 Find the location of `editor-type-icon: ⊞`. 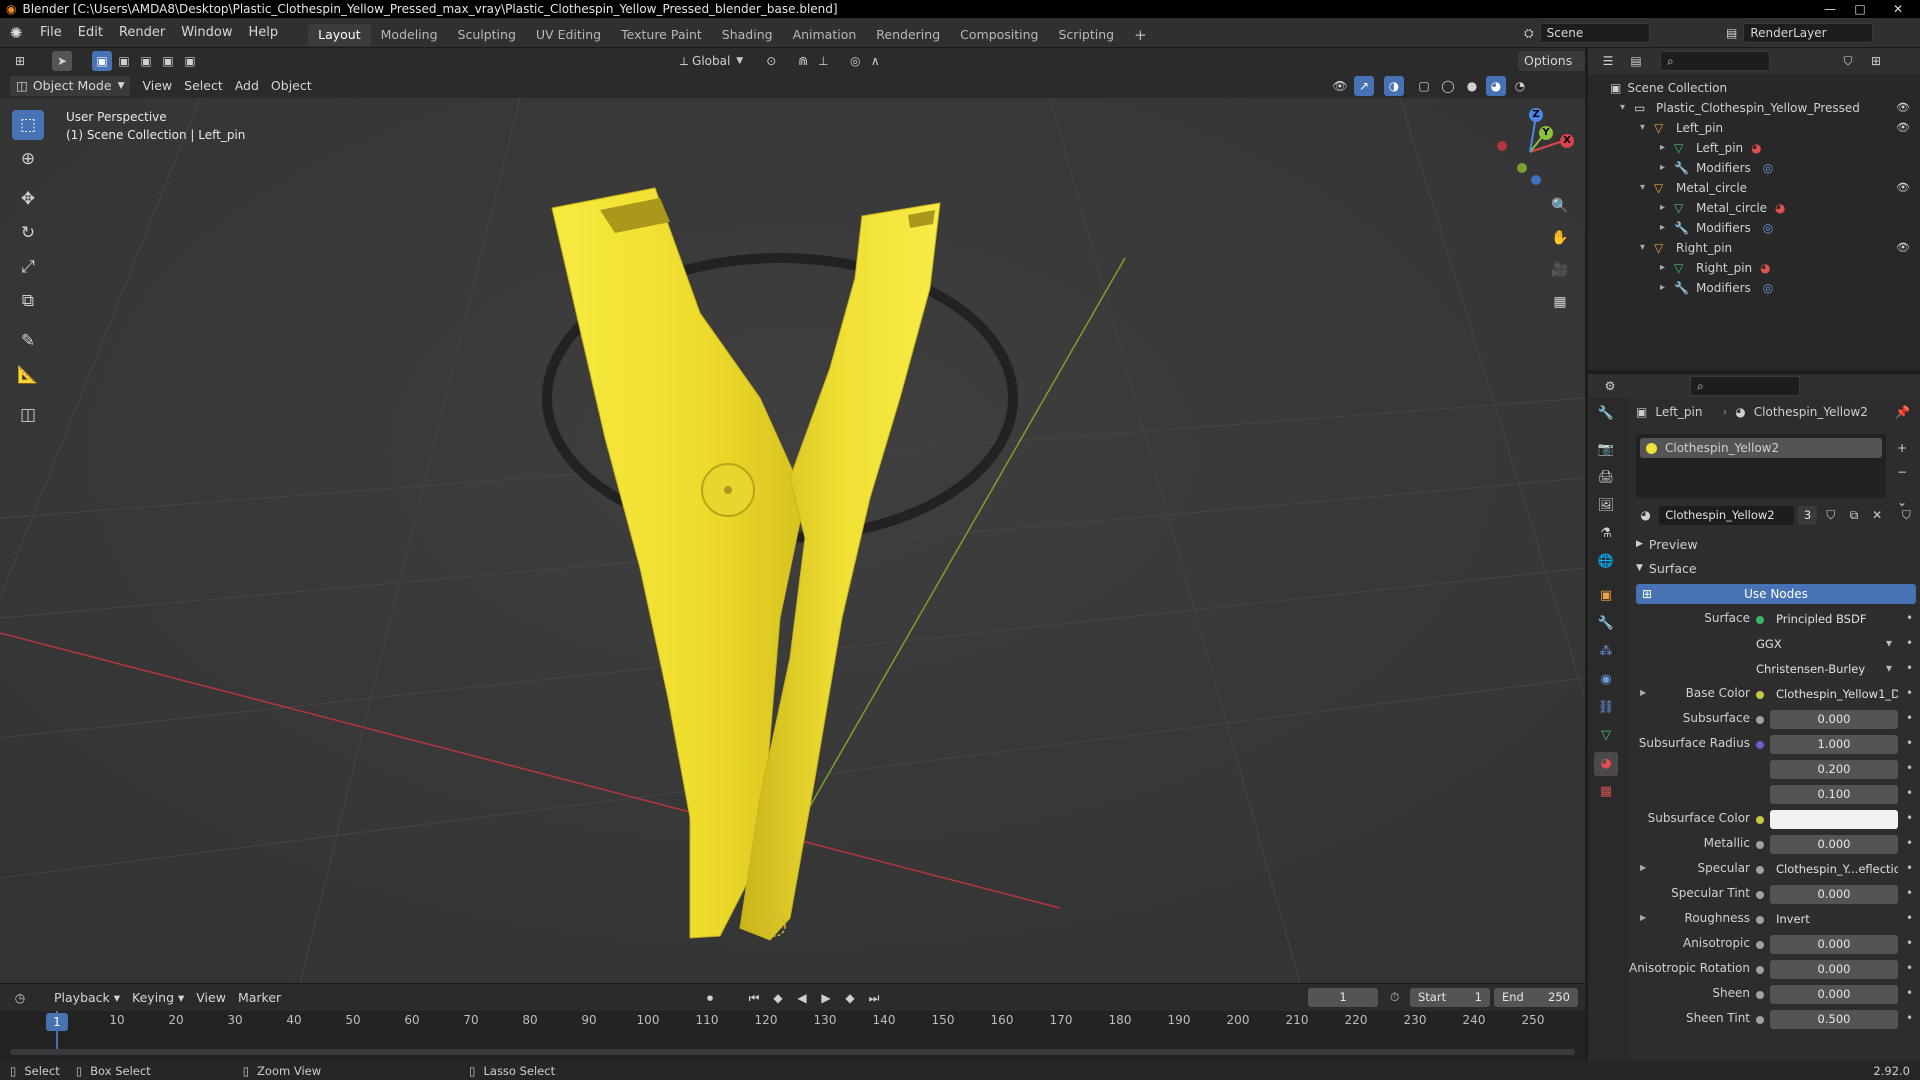

editor-type-icon: ⊞ is located at coordinates (20, 61).